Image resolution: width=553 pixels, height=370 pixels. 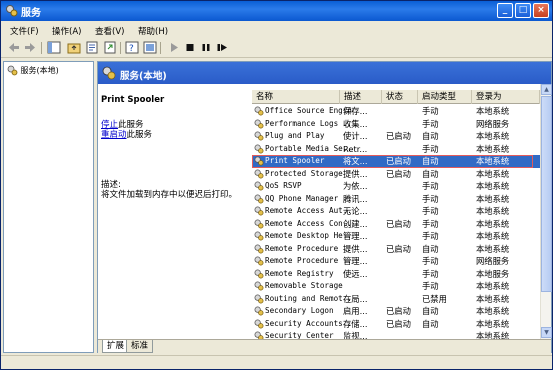 What do you see at coordinates (445, 97) in the screenshot?
I see `column-startup-type: 启动类型` at bounding box center [445, 97].